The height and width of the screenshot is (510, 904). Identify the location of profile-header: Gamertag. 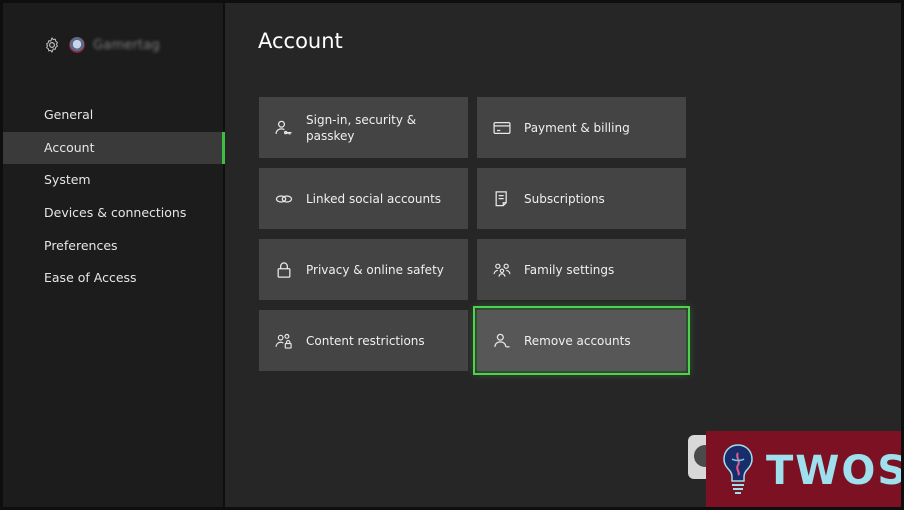
(101, 45).